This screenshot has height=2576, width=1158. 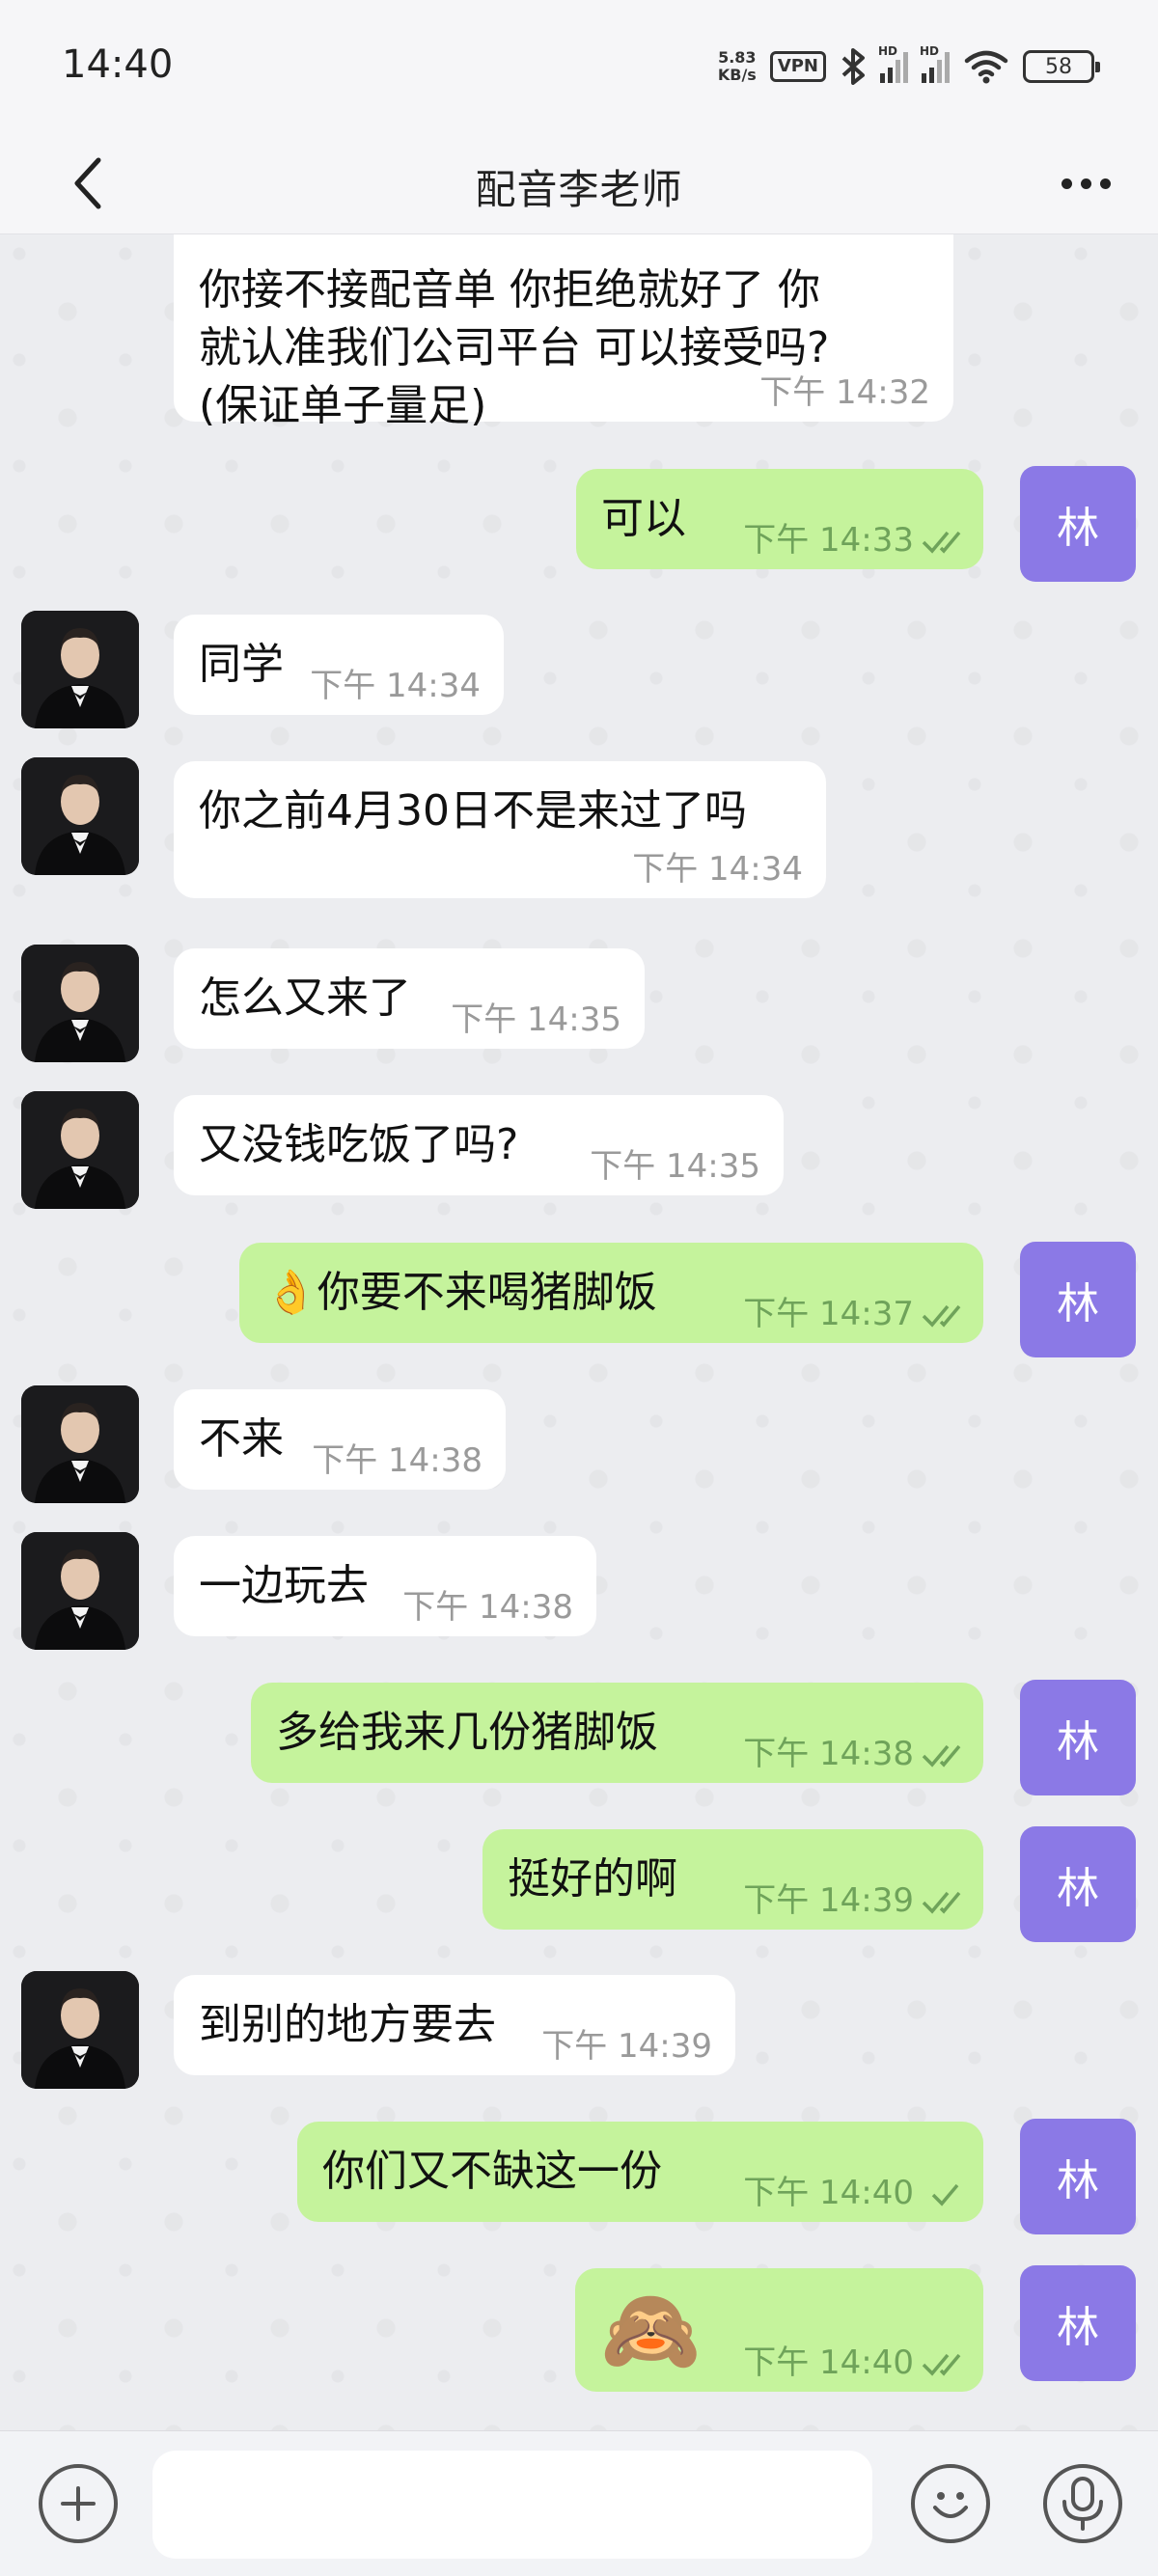 I want to click on smiley-icon, so click(x=950, y=2505).